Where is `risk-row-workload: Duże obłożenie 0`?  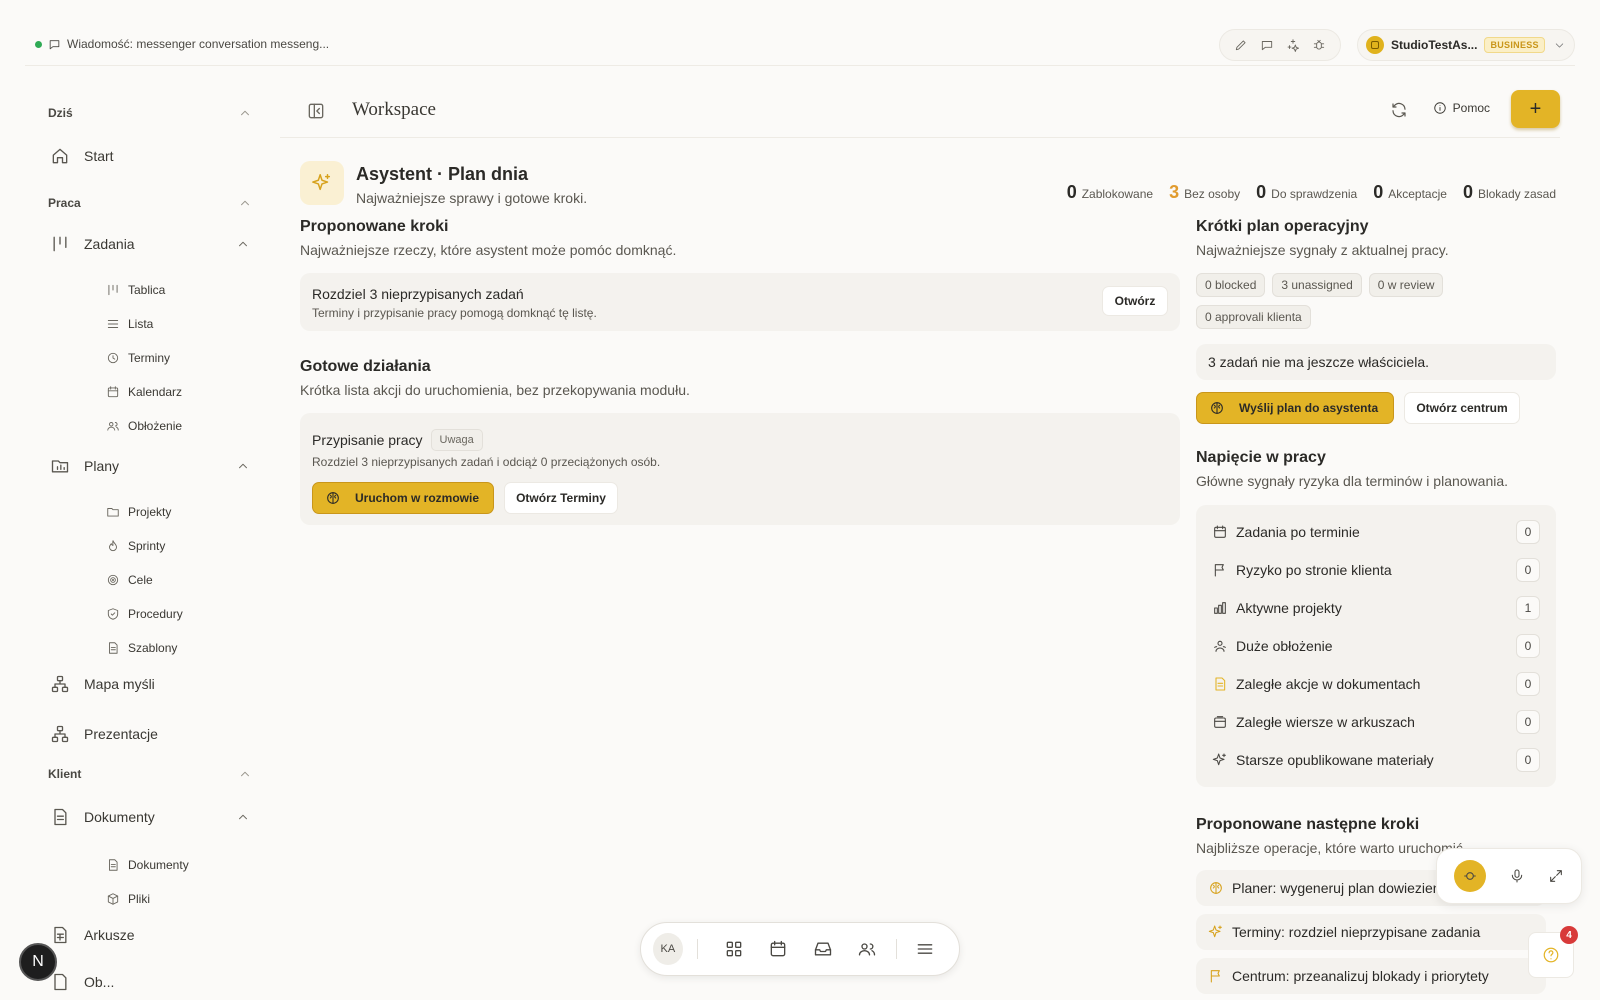
risk-row-workload: Duże obłożenie 0 is located at coordinates (1376, 646).